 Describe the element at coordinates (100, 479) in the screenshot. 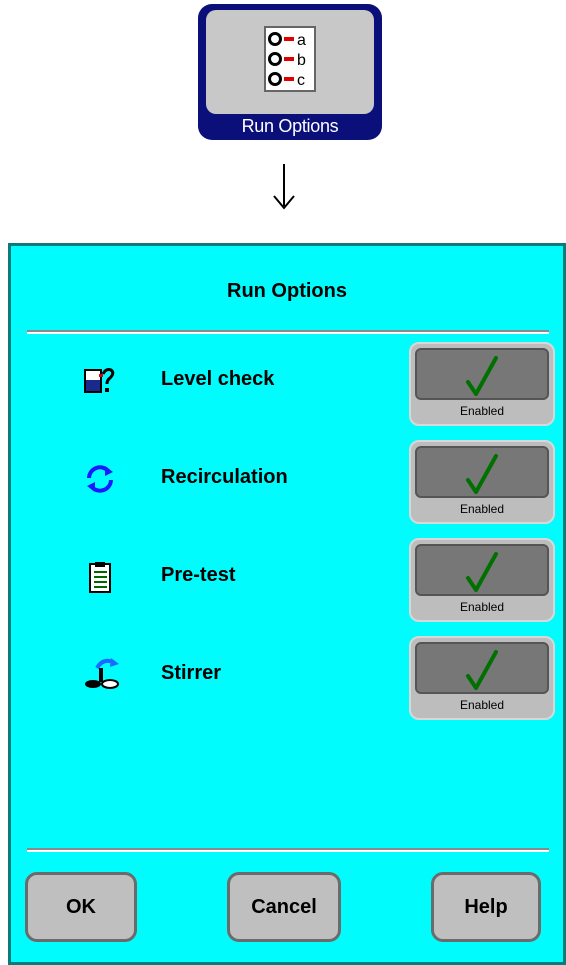

I see `recirculation-icon` at that location.